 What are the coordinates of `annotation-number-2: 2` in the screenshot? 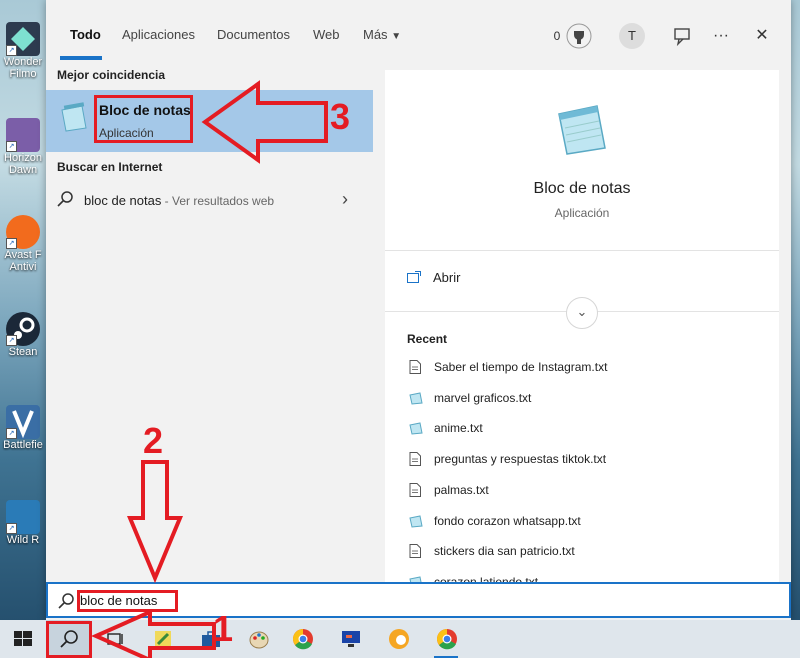 It's located at (153, 440).